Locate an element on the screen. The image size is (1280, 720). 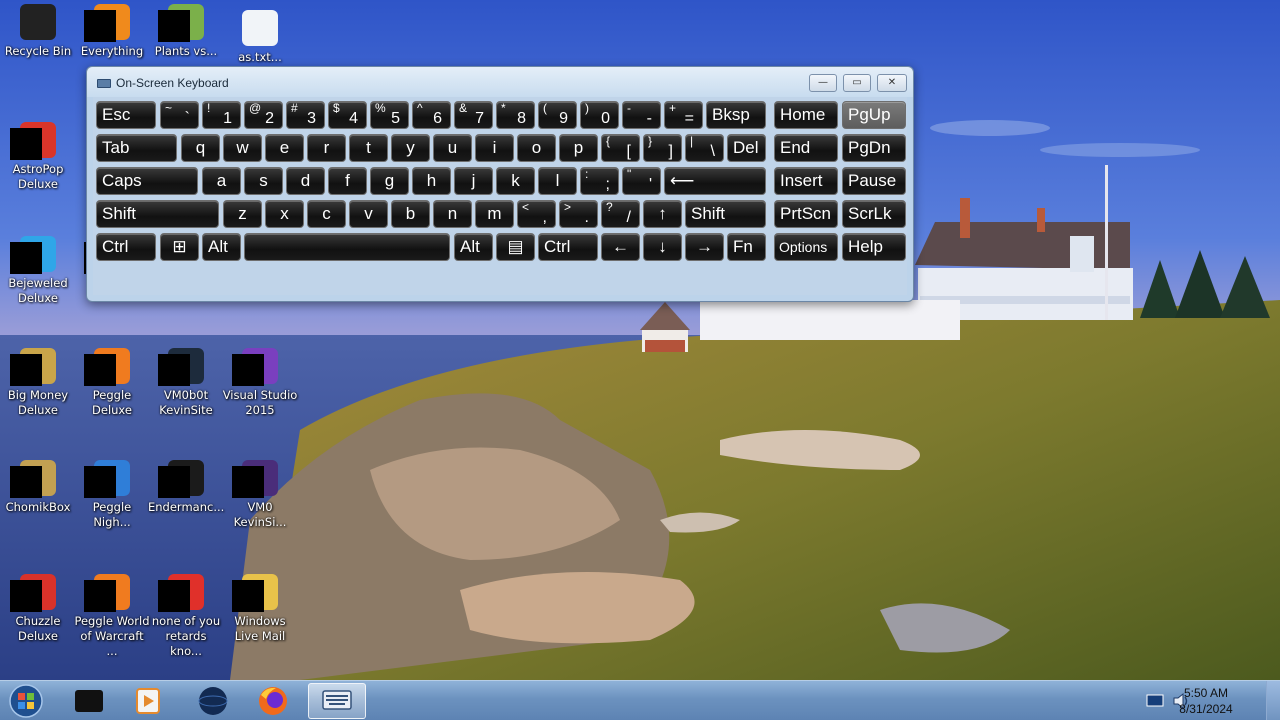
key-b: b is located at coordinates (410, 214).